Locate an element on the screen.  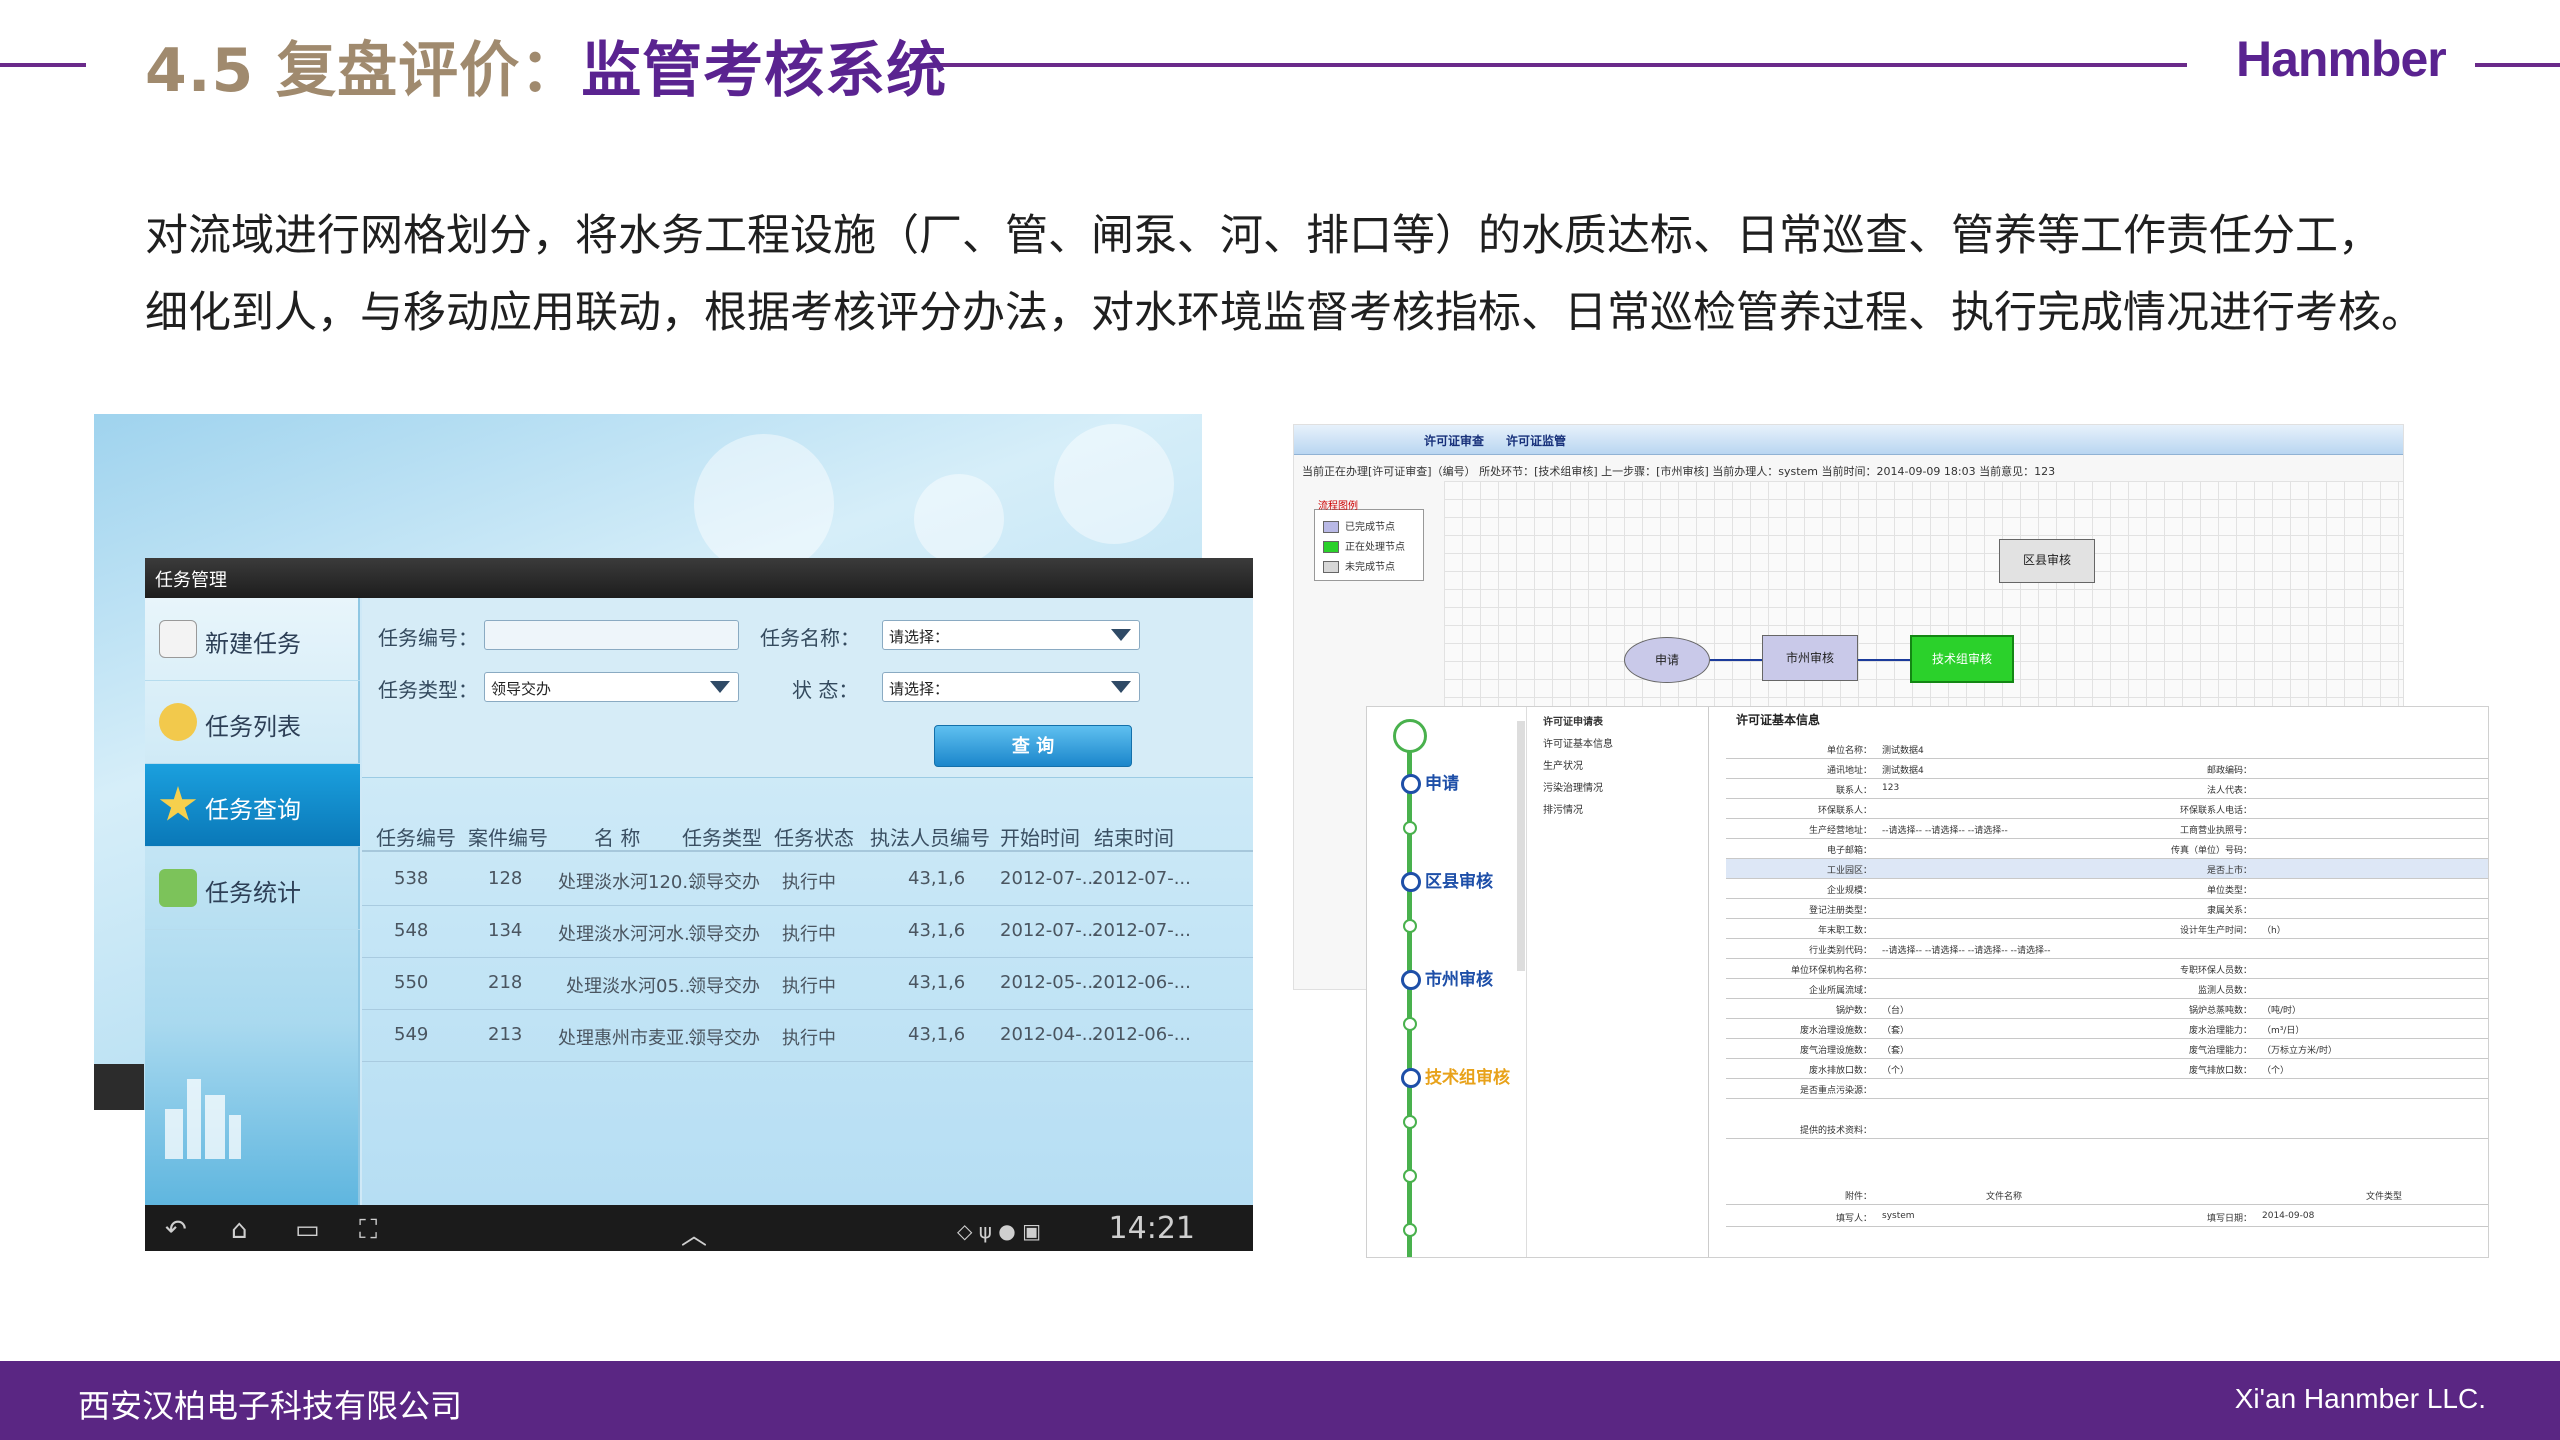
tab-license-review: 许可证审查 is located at coordinates (1454, 440).